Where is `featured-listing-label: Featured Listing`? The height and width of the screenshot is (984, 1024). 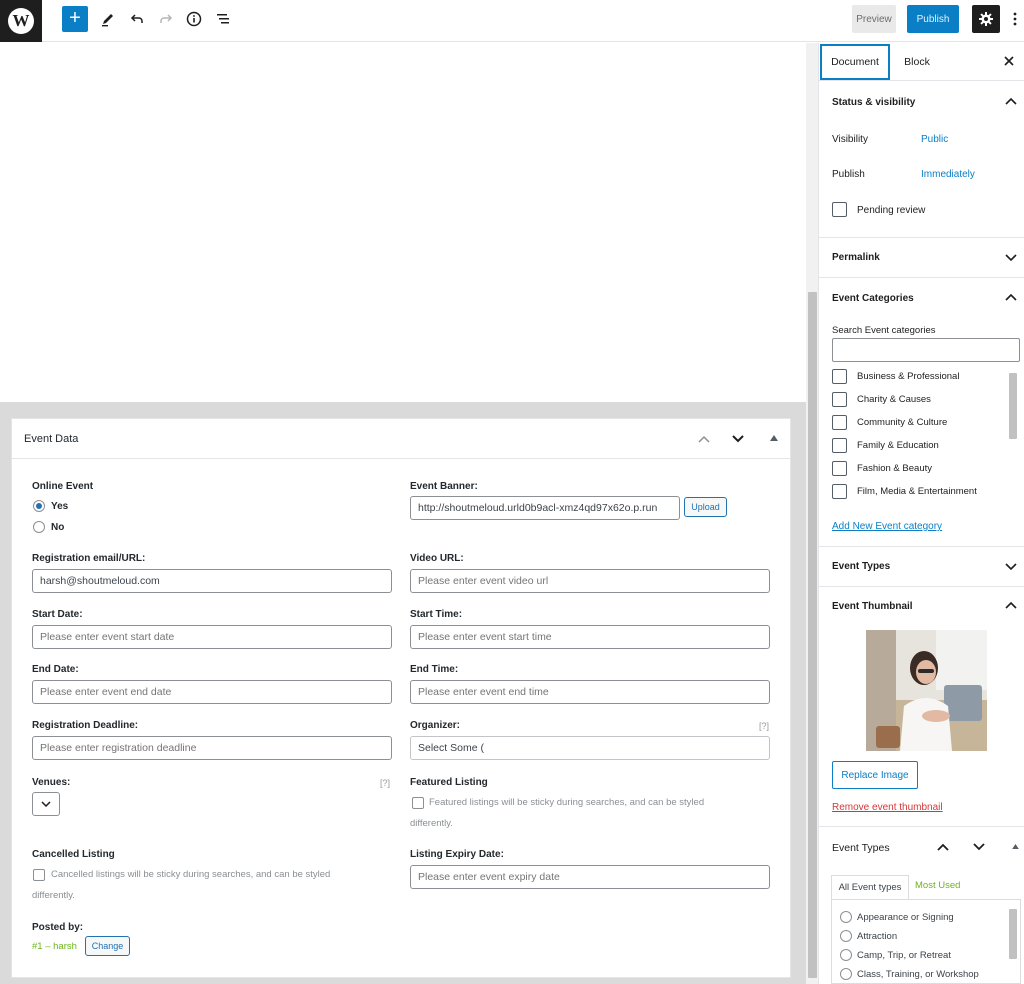
featured-listing-label: Featured Listing is located at coordinates (449, 782).